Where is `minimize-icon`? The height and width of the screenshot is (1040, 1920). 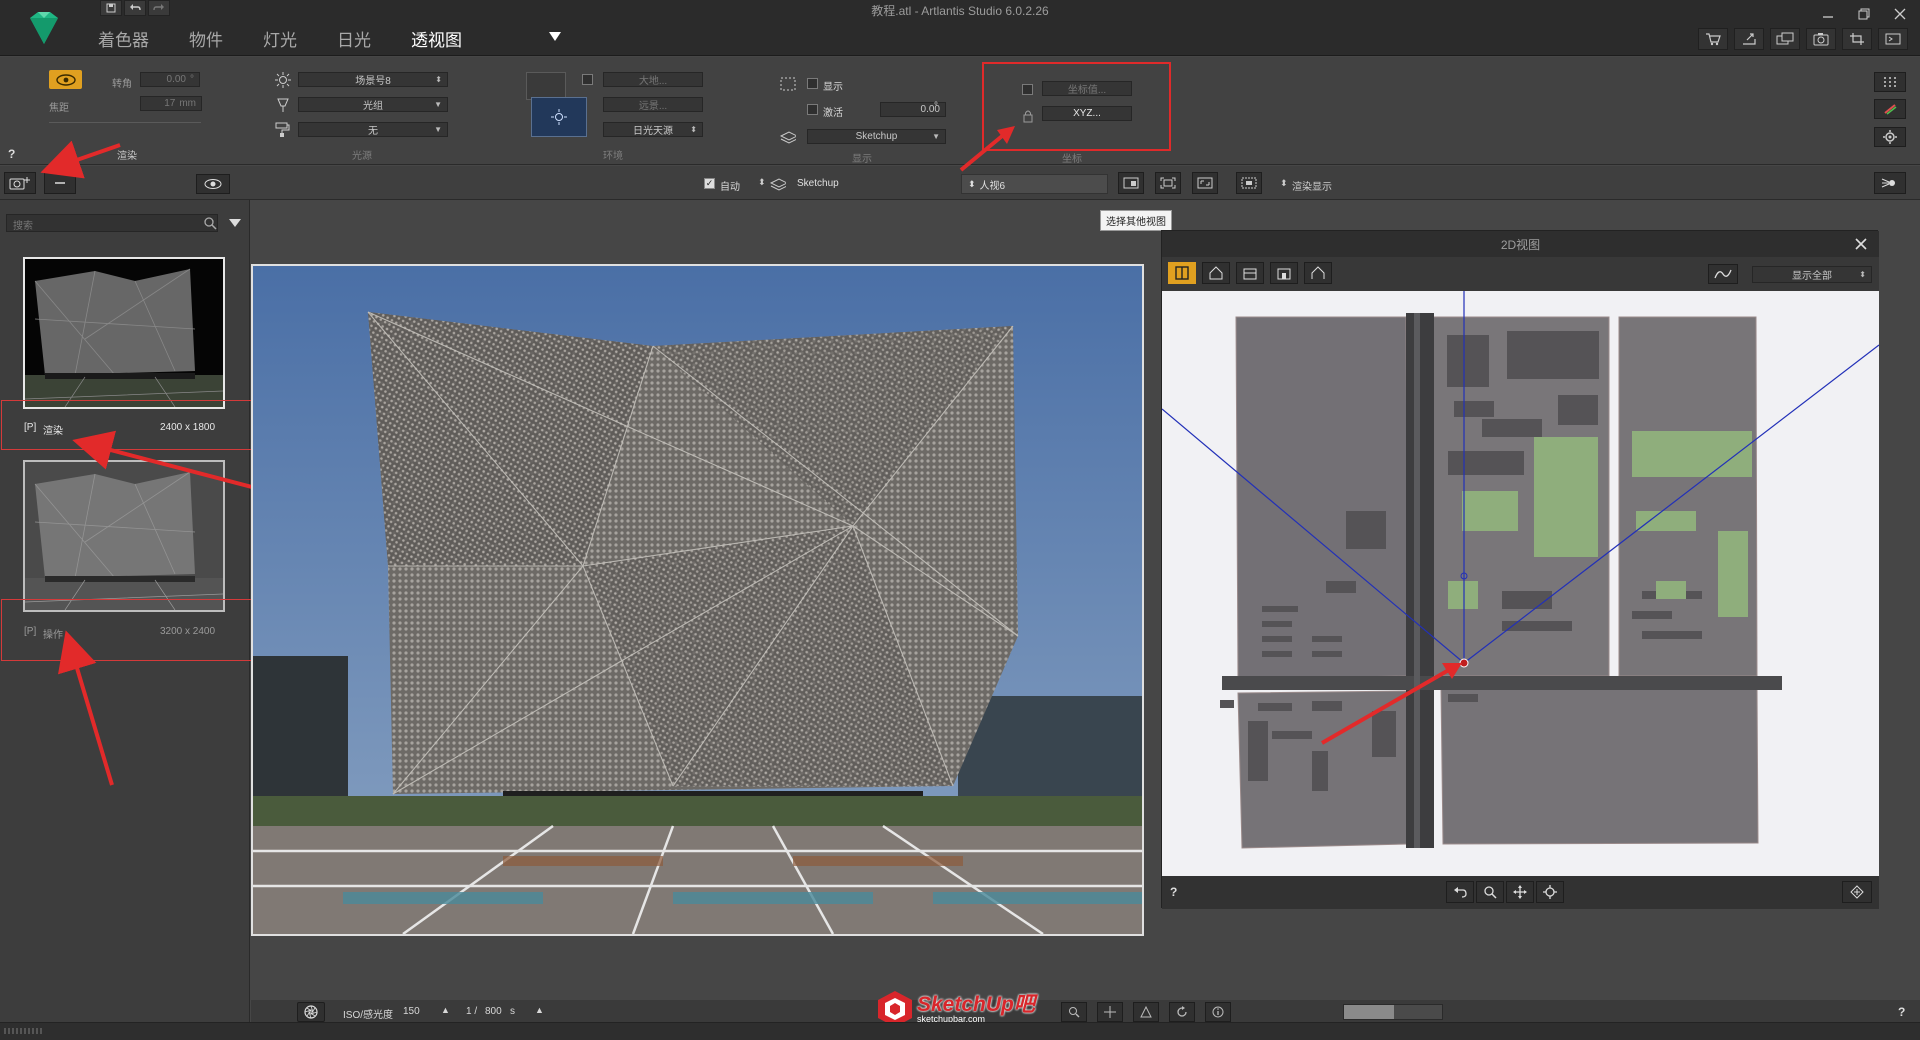
minimize-icon is located at coordinates (1828, 14).